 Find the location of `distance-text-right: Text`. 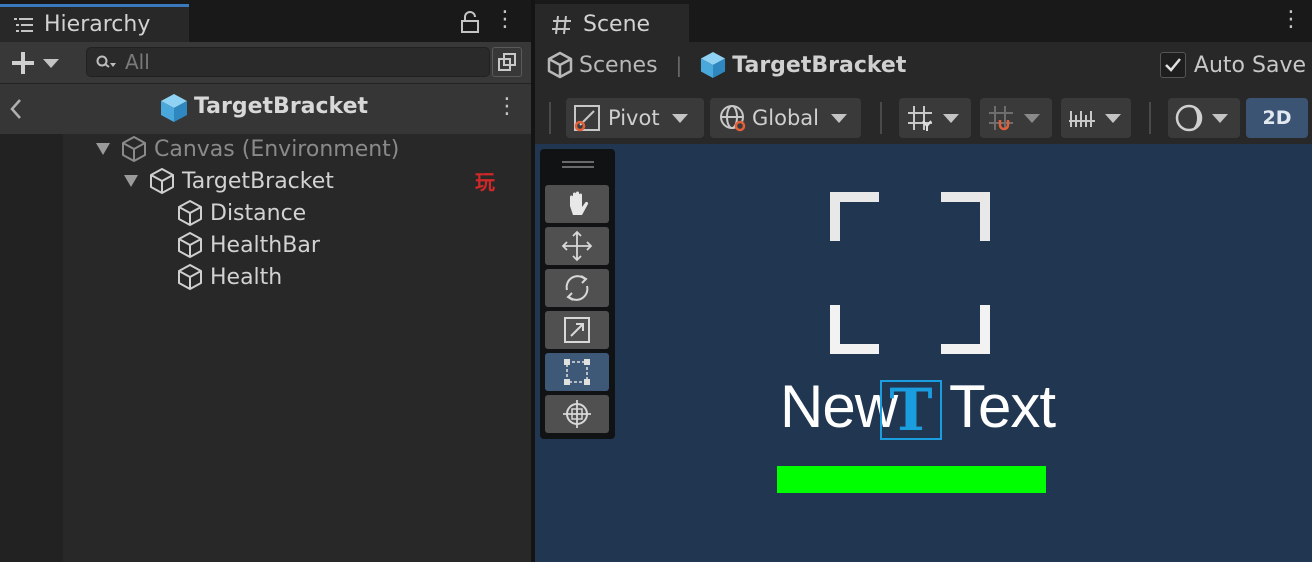

distance-text-right: Text is located at coordinates (1002, 406).